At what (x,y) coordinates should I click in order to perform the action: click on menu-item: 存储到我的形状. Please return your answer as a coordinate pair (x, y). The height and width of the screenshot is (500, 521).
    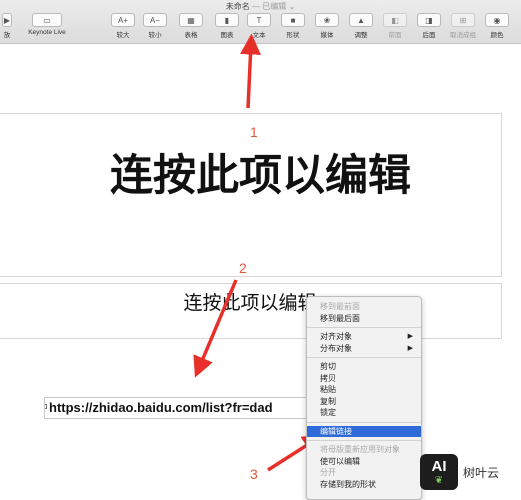
    Looking at the image, I should click on (364, 485).